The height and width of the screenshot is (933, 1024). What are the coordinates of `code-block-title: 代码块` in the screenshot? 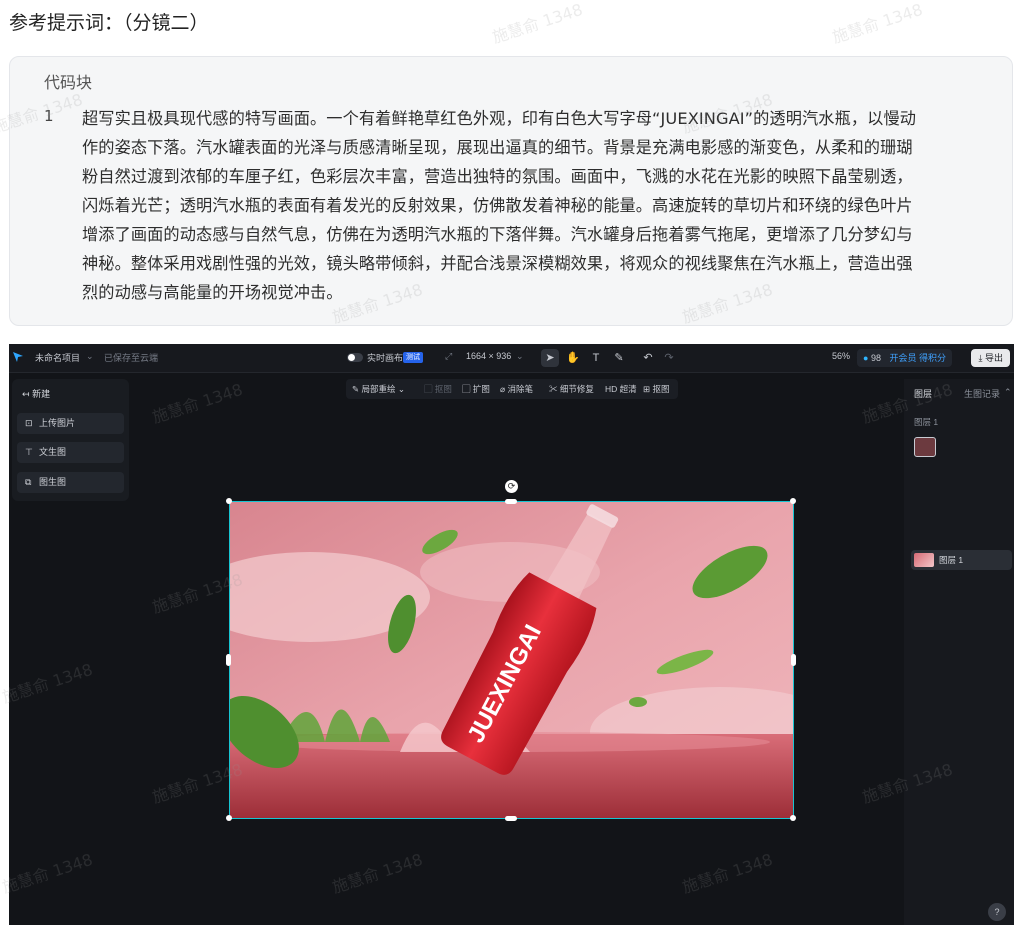 It's located at (68, 82).